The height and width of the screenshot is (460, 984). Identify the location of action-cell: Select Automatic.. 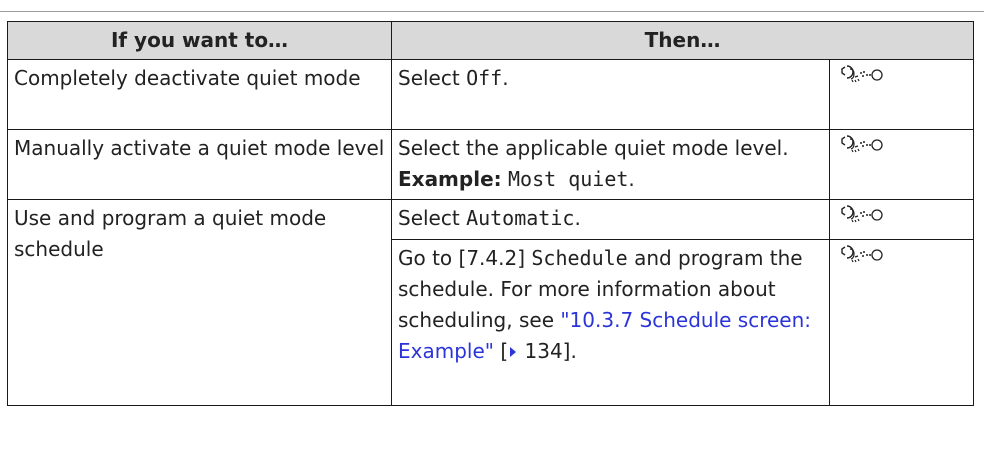
(610, 219).